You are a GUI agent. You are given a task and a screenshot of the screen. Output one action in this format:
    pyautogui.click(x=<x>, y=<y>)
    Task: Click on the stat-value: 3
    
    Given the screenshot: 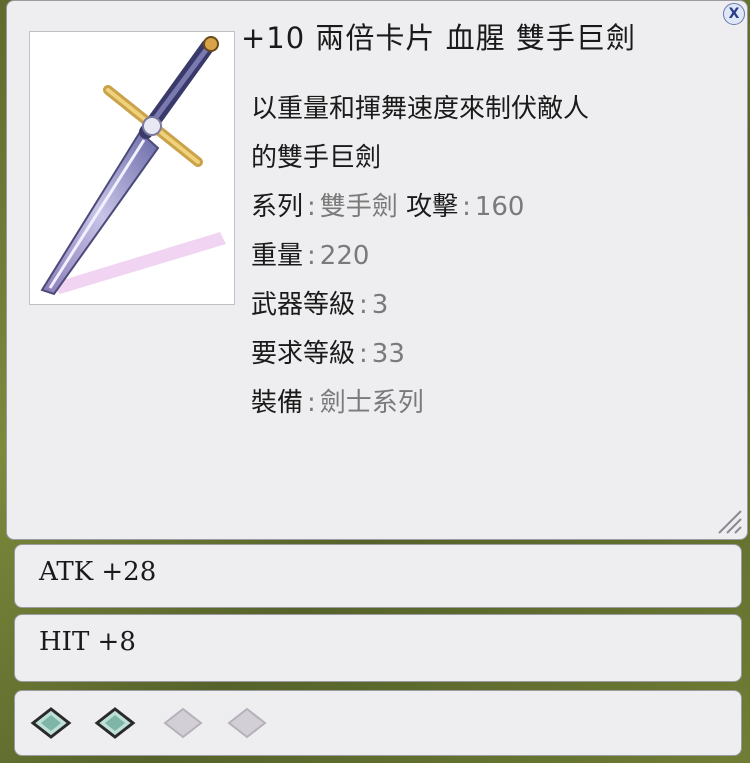 What is the action you would take?
    pyautogui.click(x=380, y=305)
    